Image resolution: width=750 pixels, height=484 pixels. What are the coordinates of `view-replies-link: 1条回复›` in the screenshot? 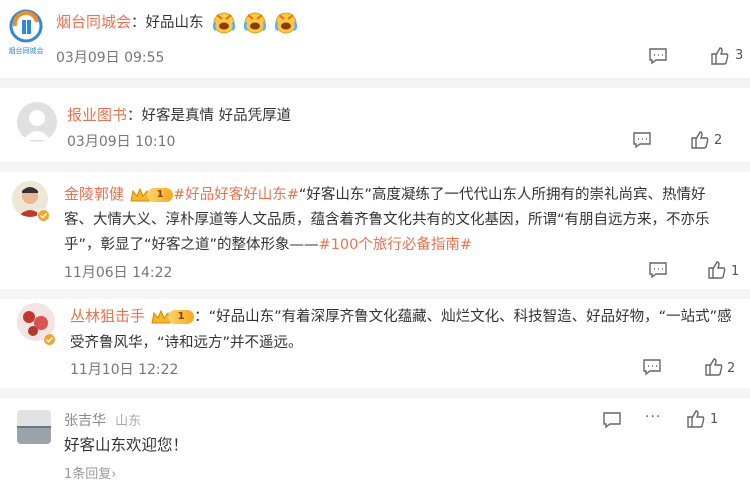 It's located at (90, 472).